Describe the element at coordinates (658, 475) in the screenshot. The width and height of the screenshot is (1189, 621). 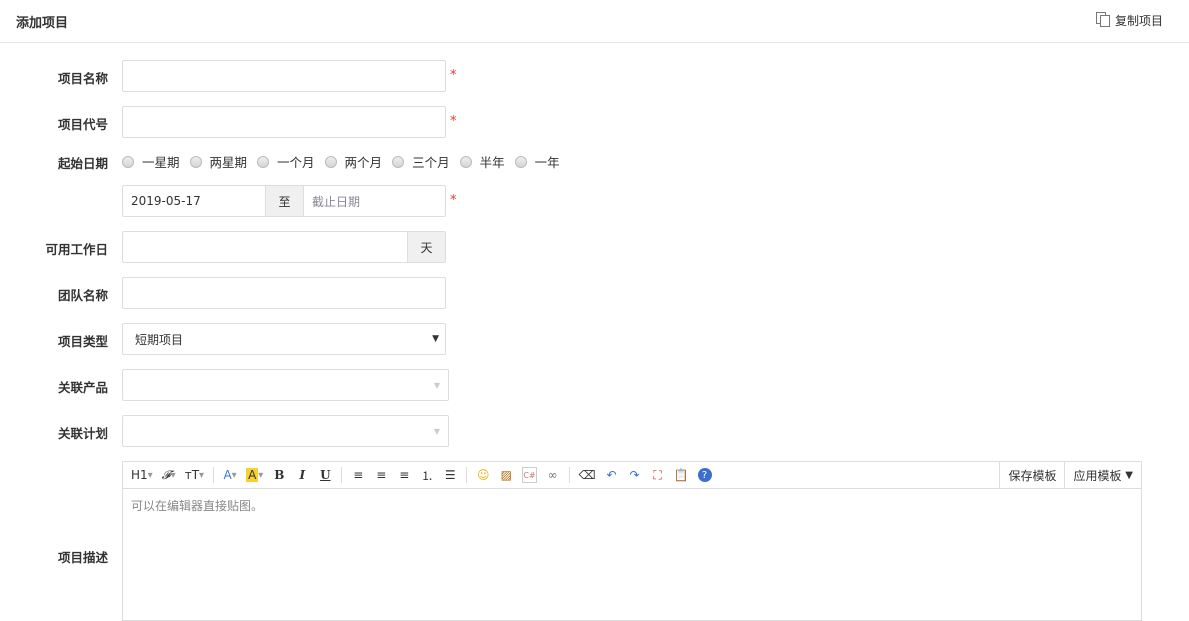
I see `fullscreen-icon: ⛶` at that location.